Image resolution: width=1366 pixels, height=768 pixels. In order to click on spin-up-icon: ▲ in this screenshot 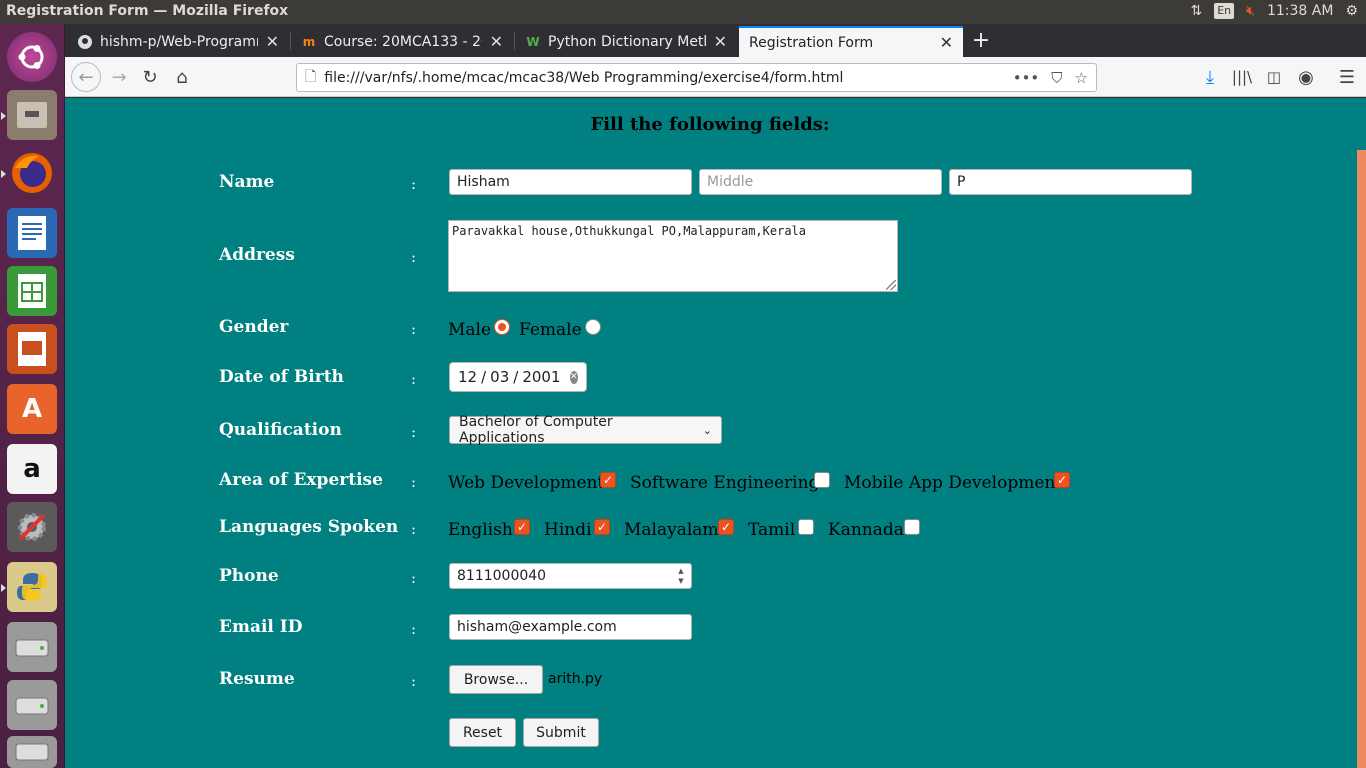, I will do `click(681, 571)`.